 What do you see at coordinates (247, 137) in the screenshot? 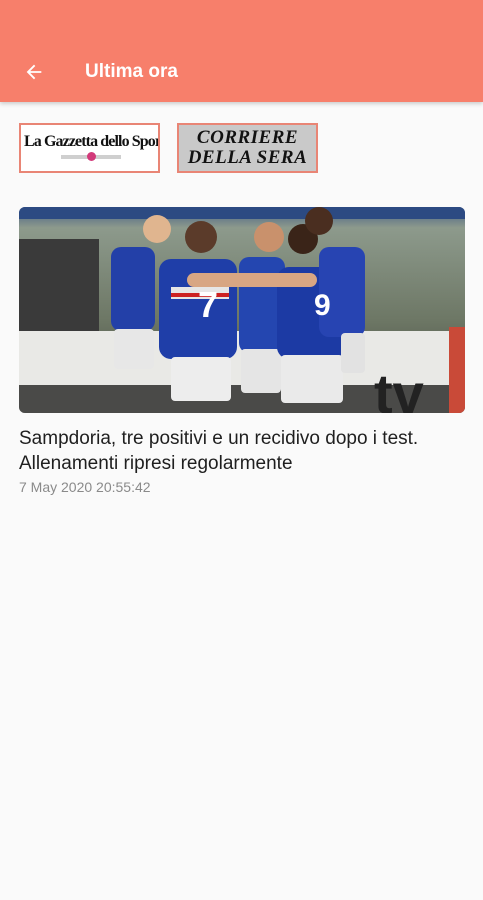
I see `corriere-logo-line1: CORRIERE` at bounding box center [247, 137].